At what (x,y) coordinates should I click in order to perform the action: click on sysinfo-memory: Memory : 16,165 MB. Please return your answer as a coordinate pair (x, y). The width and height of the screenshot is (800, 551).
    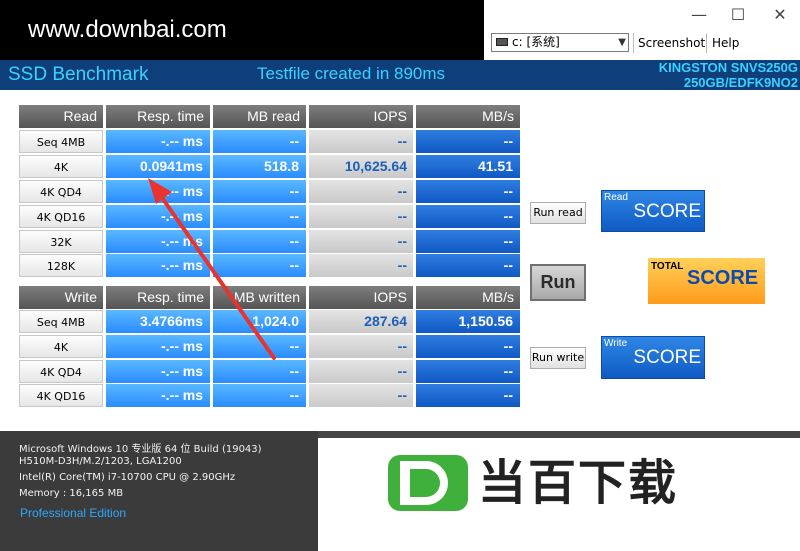
    Looking at the image, I should click on (71, 493).